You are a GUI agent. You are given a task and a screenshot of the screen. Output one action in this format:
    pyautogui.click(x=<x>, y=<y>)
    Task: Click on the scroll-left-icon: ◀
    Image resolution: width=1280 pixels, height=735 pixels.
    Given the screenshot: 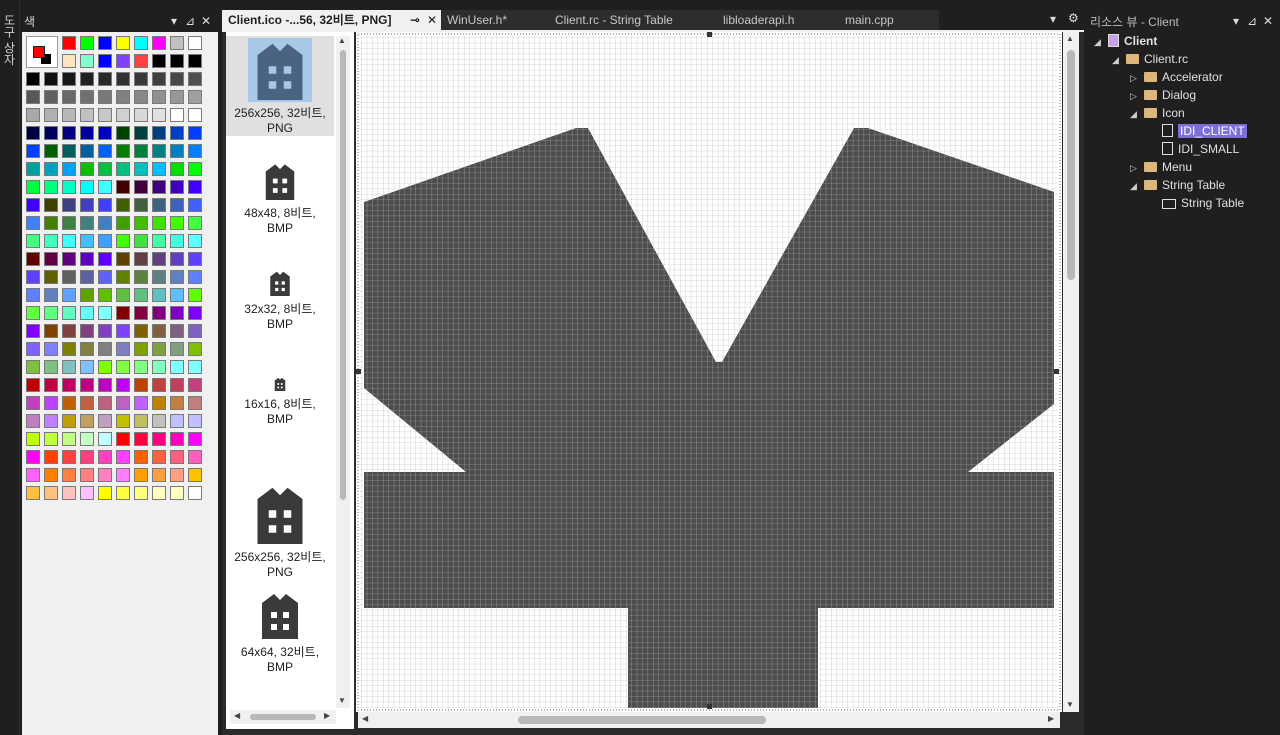 What is the action you would take?
    pyautogui.click(x=365, y=718)
    